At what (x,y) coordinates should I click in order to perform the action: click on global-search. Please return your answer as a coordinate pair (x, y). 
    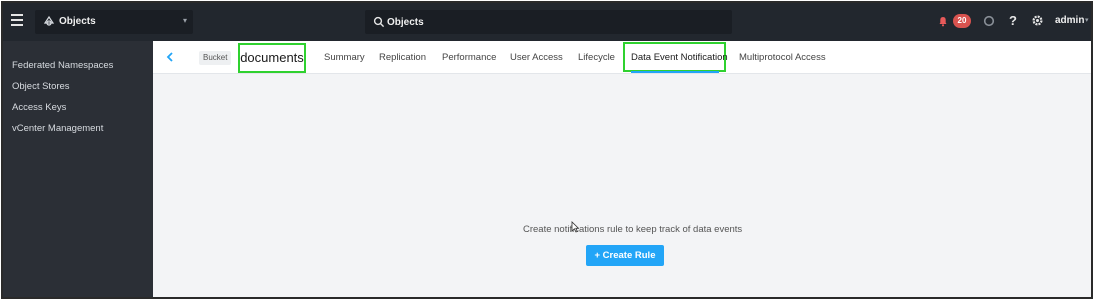
    Looking at the image, I should click on (548, 22).